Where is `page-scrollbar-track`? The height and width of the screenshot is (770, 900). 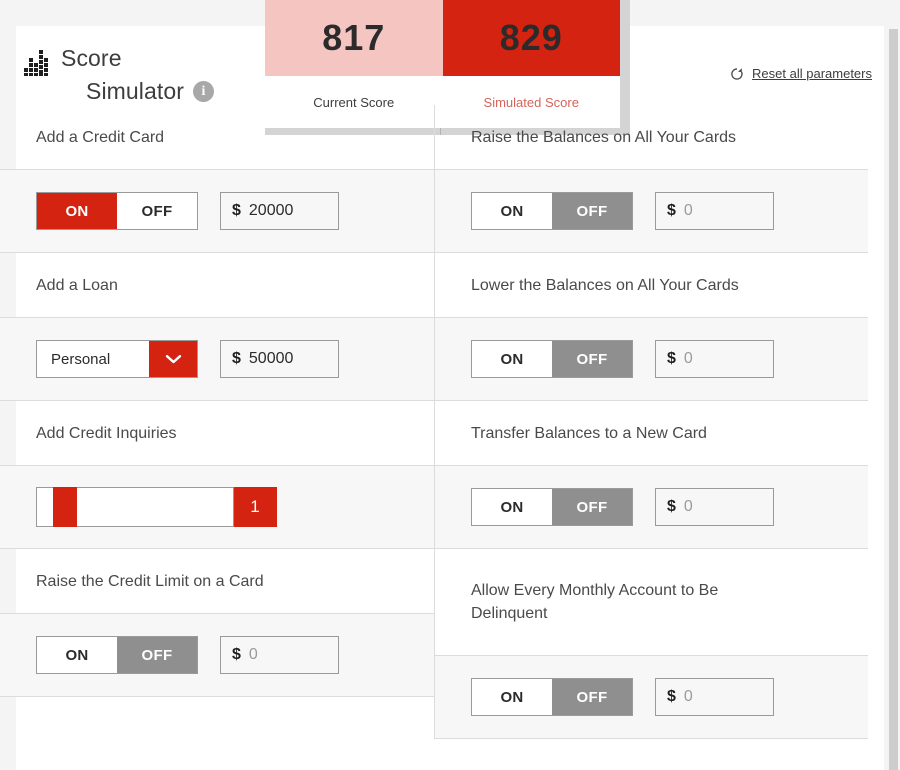
page-scrollbar-track is located at coordinates (892, 385).